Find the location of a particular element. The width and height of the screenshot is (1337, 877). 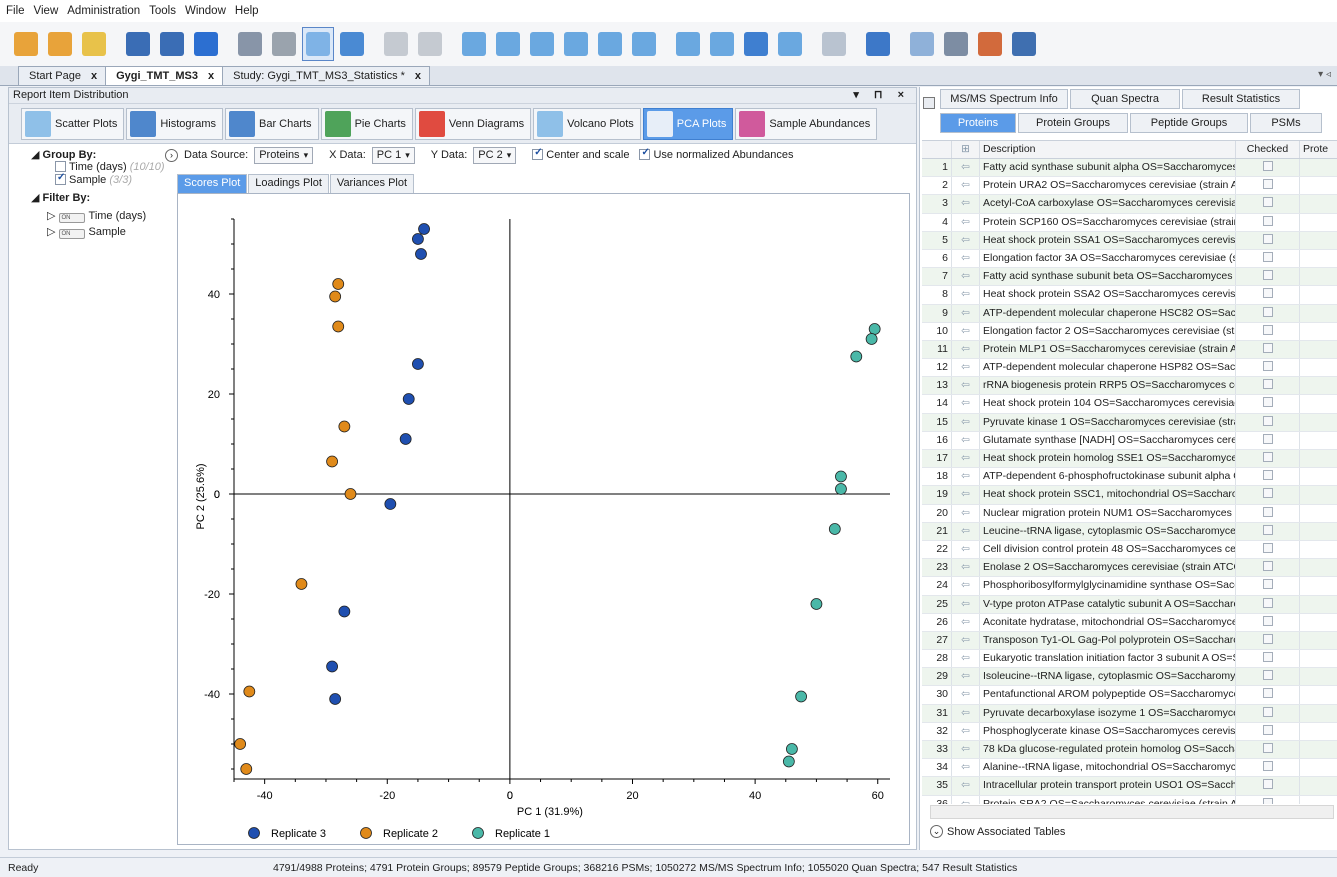

grid-tool-button is located at coordinates (352, 44).